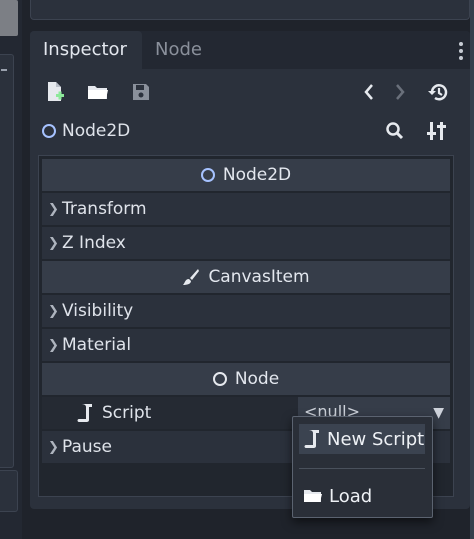 The image size is (474, 539). Describe the element at coordinates (246, 209) in the screenshot. I see `group-transform: ❯ Transform` at that location.